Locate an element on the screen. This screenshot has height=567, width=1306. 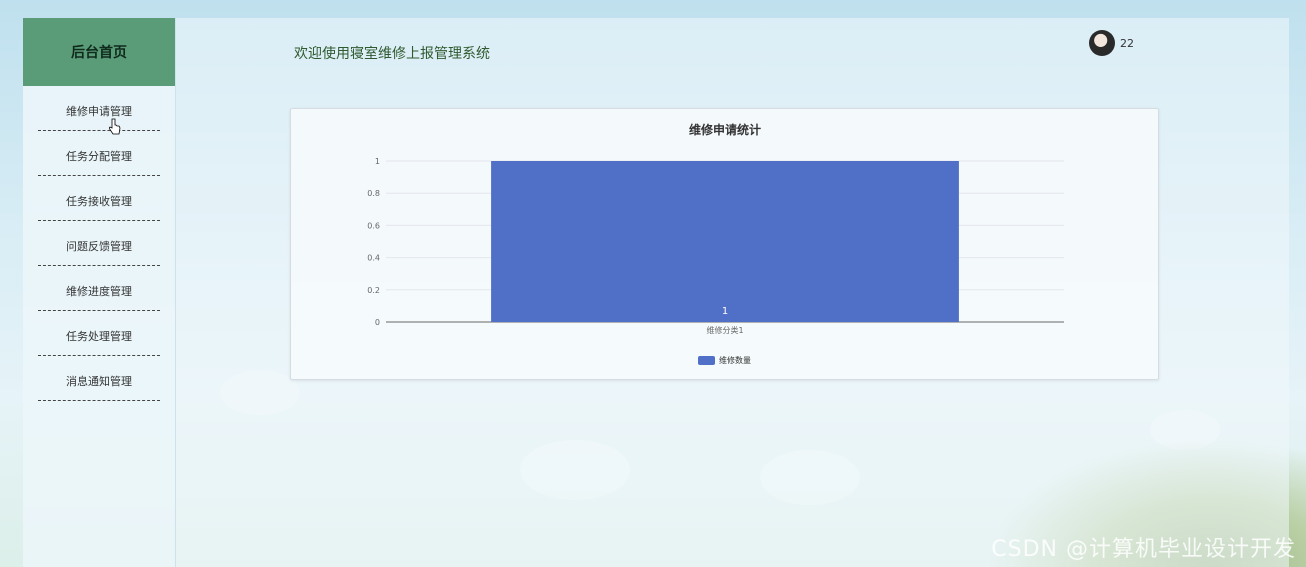
chart-title: 维修申请统计 is located at coordinates (725, 129).